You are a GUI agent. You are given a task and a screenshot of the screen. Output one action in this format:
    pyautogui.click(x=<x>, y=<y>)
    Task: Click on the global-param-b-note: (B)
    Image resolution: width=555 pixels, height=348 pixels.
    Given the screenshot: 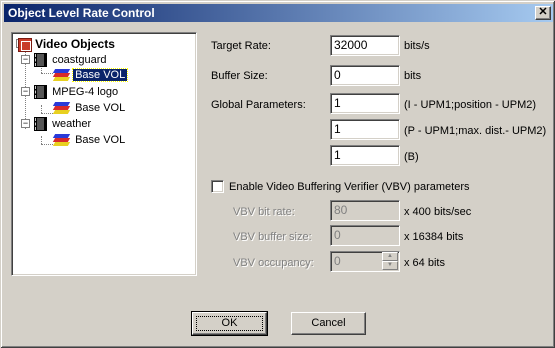 What is the action you would take?
    pyautogui.click(x=411, y=157)
    